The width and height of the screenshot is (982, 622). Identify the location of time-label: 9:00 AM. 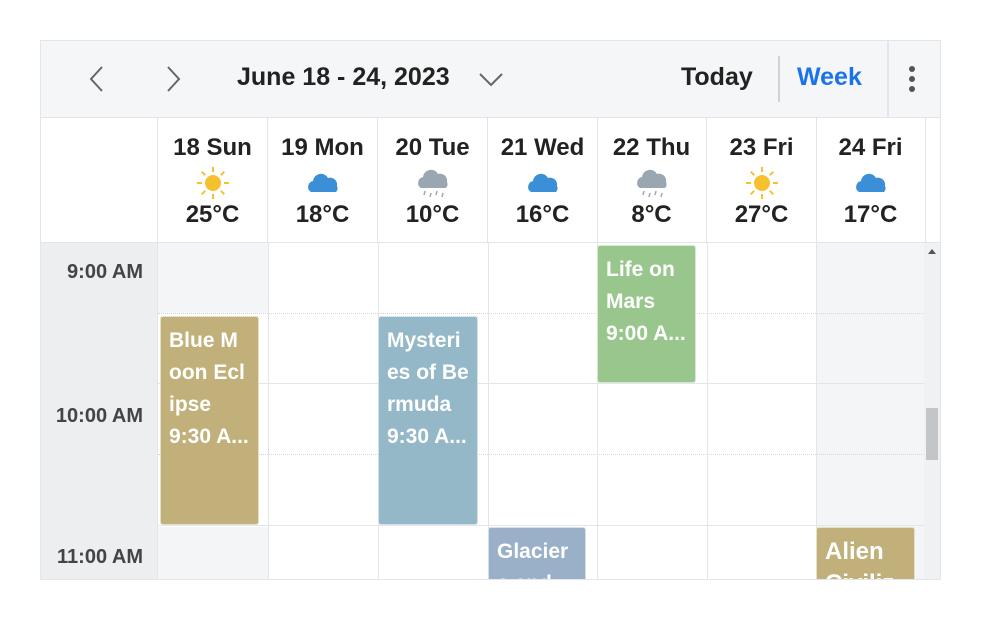
(105, 272).